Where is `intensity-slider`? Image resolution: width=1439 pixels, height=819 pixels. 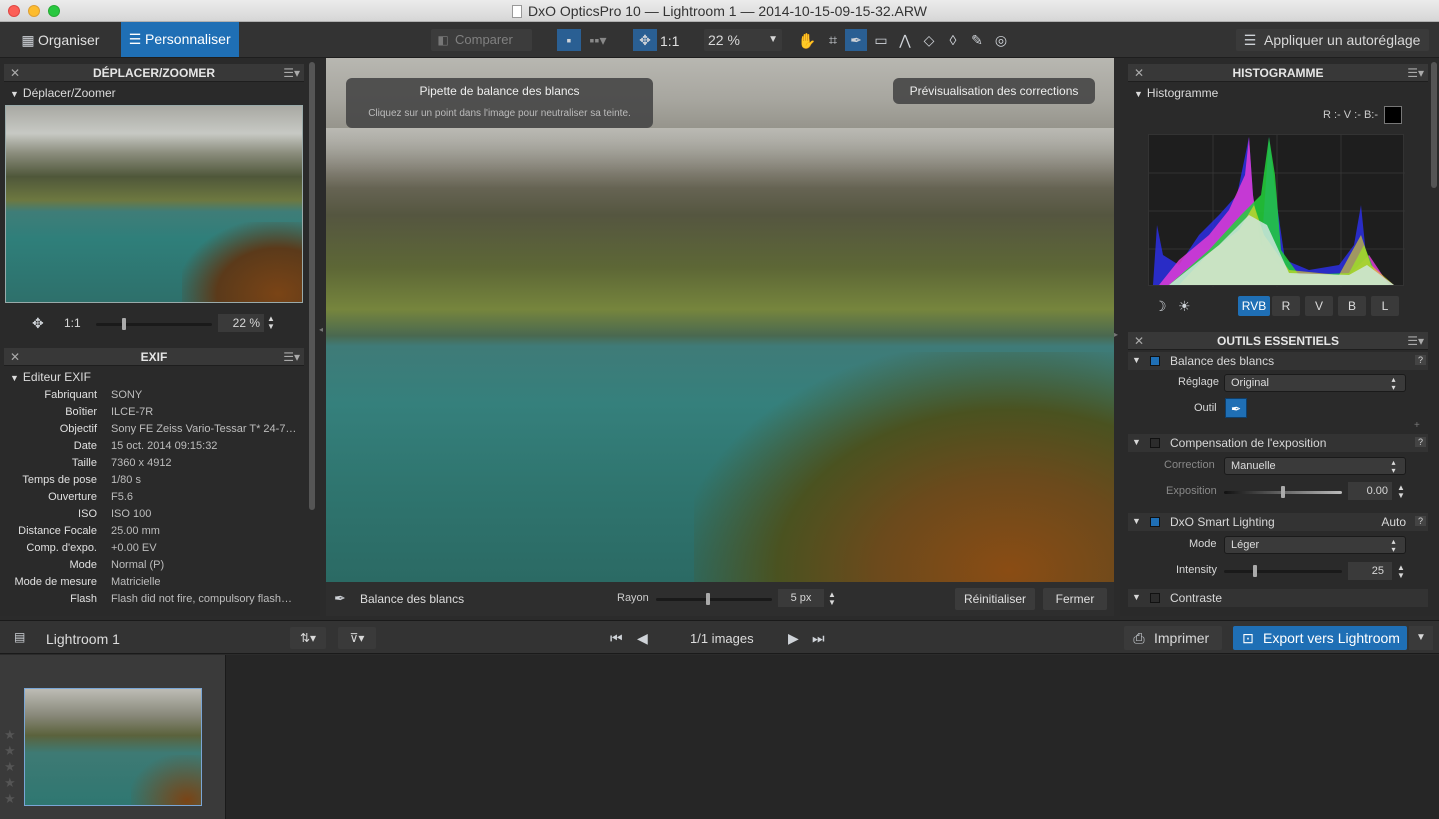
intensity-slider is located at coordinates (1283, 571).